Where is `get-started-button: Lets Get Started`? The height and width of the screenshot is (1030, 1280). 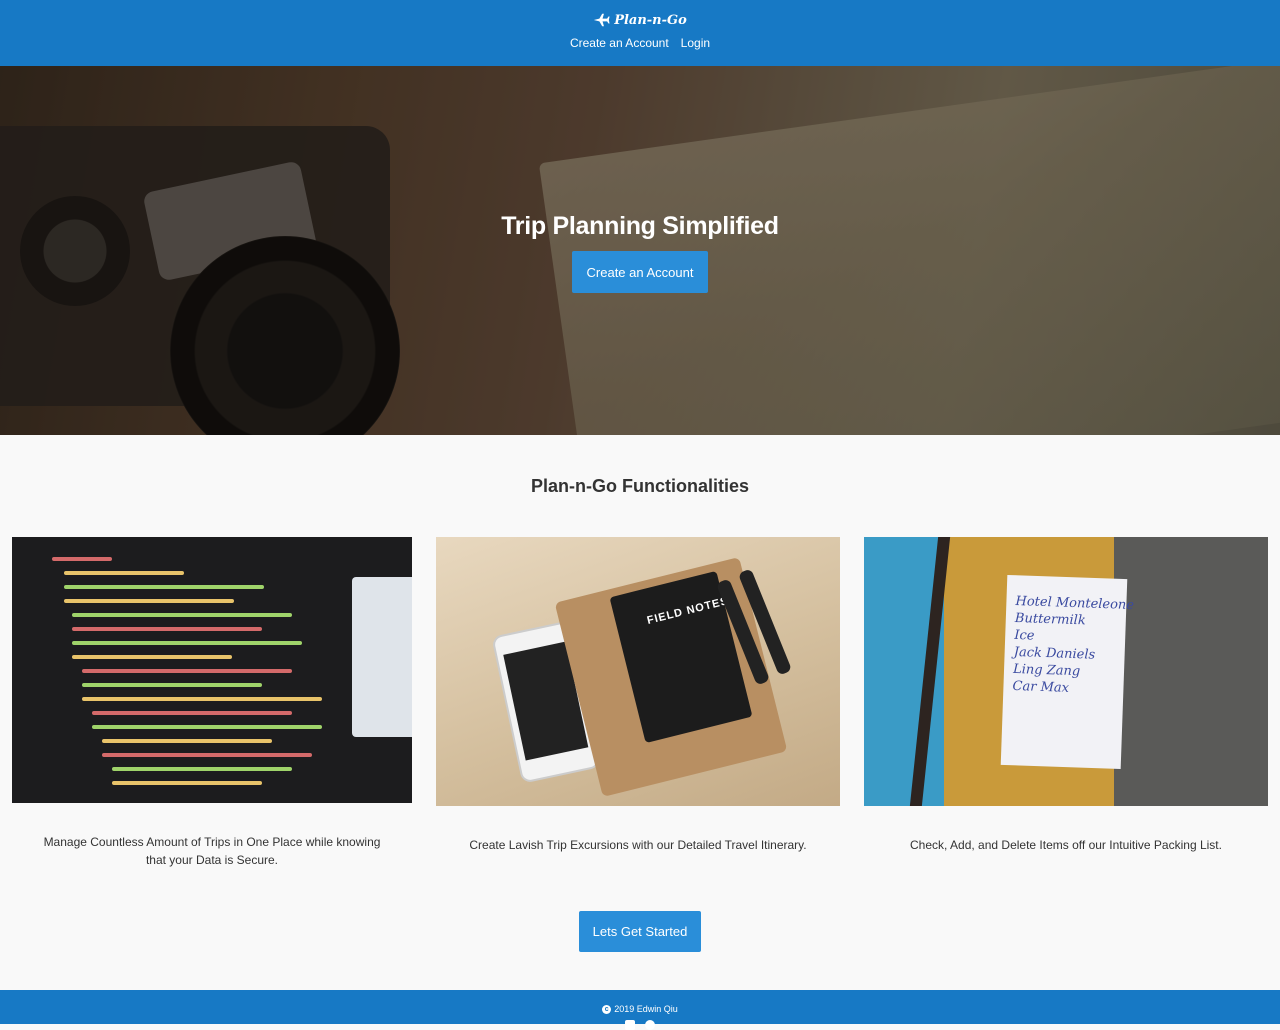 get-started-button: Lets Get Started is located at coordinates (640, 931).